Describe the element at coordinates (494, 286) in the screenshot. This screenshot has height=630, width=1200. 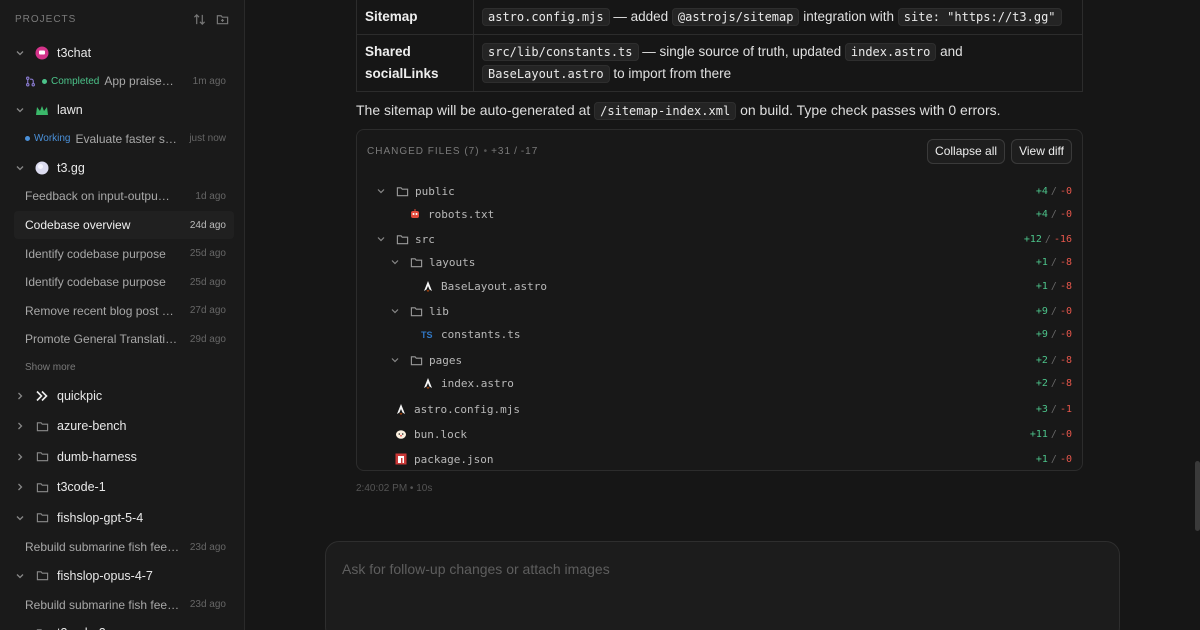
I see `file-name: BaseLayout.astro` at that location.